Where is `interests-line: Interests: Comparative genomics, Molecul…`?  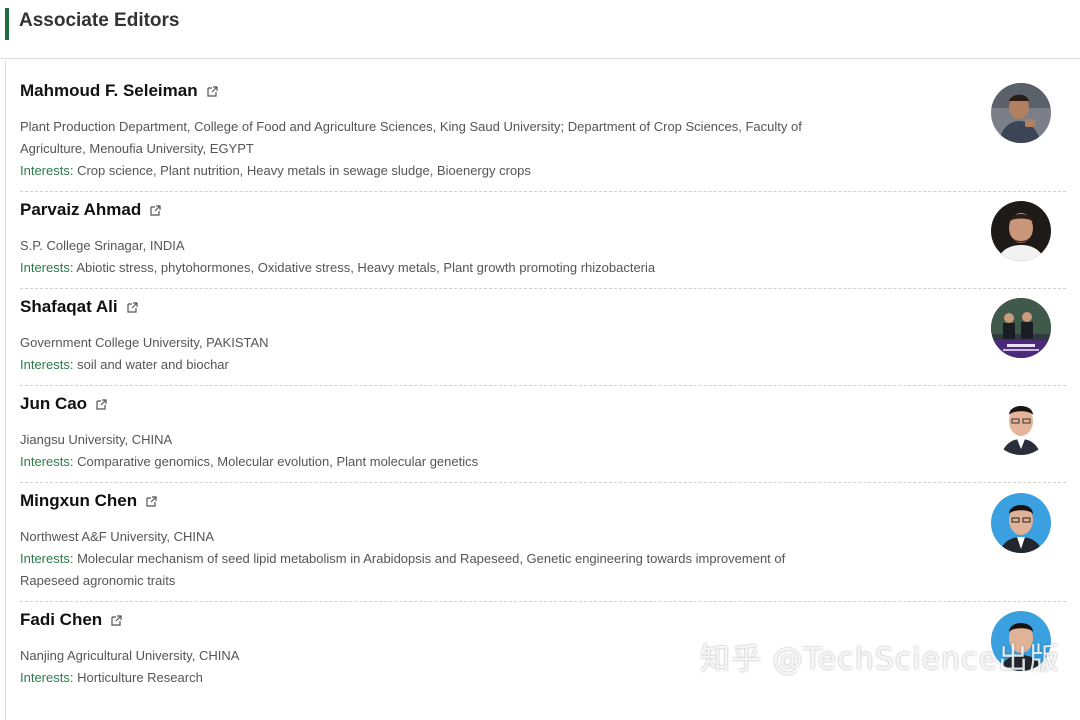
interests-line: Interests: Comparative genomics, Molecul… is located at coordinates (420, 462).